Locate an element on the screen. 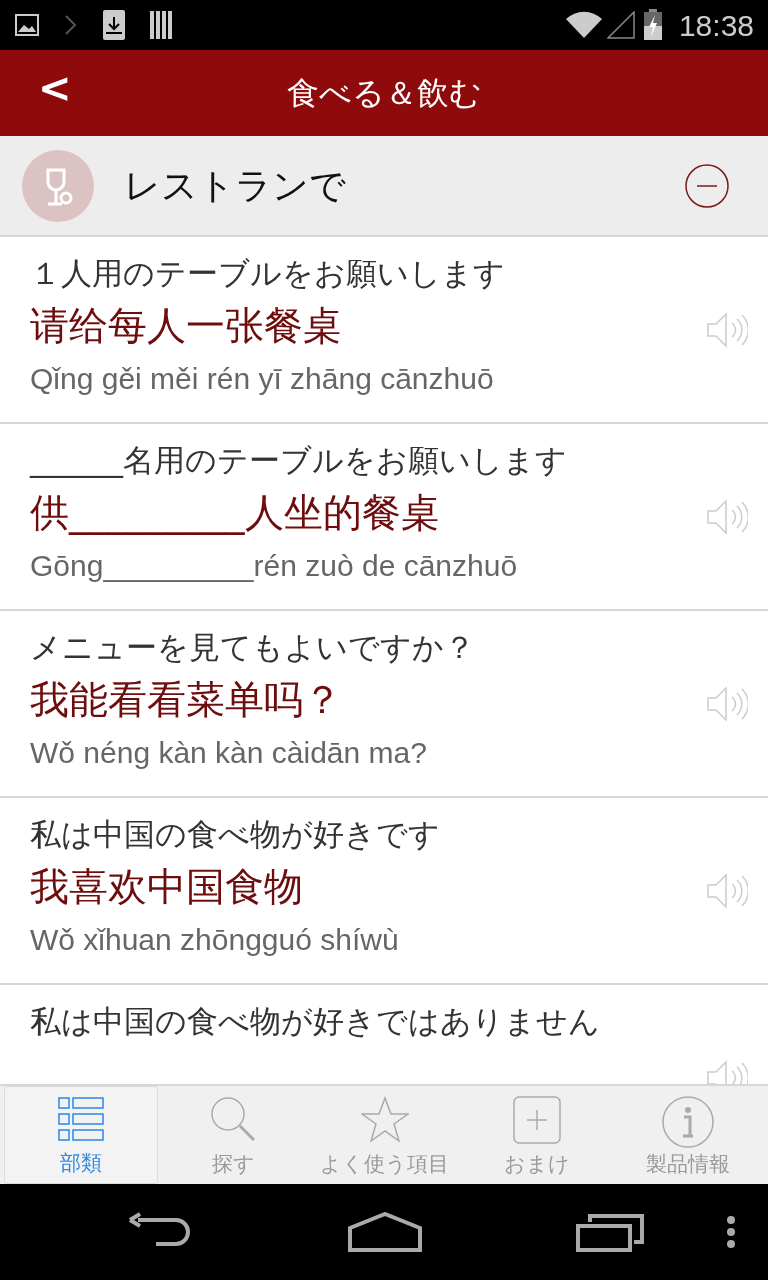 The height and width of the screenshot is (1280, 768). tab: 部類 is located at coordinates (81, 1135).